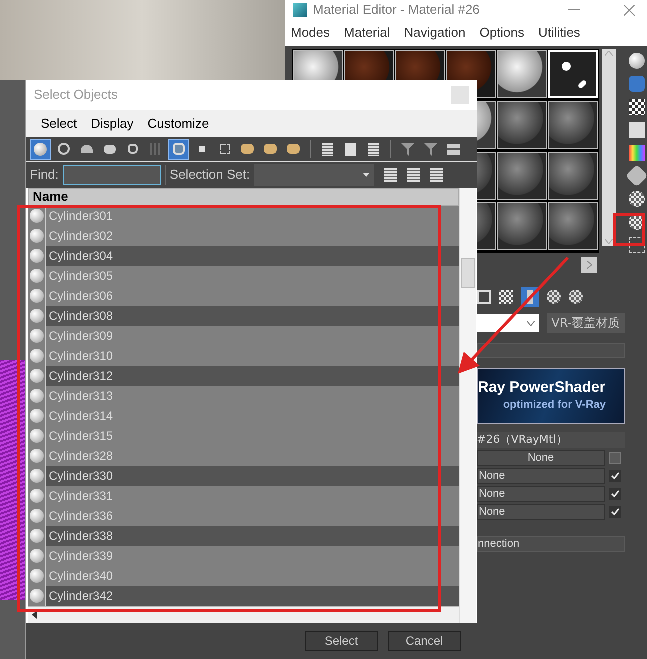 The height and width of the screenshot is (659, 647). I want to click on dialog-title: Select Objects, so click(76, 95).